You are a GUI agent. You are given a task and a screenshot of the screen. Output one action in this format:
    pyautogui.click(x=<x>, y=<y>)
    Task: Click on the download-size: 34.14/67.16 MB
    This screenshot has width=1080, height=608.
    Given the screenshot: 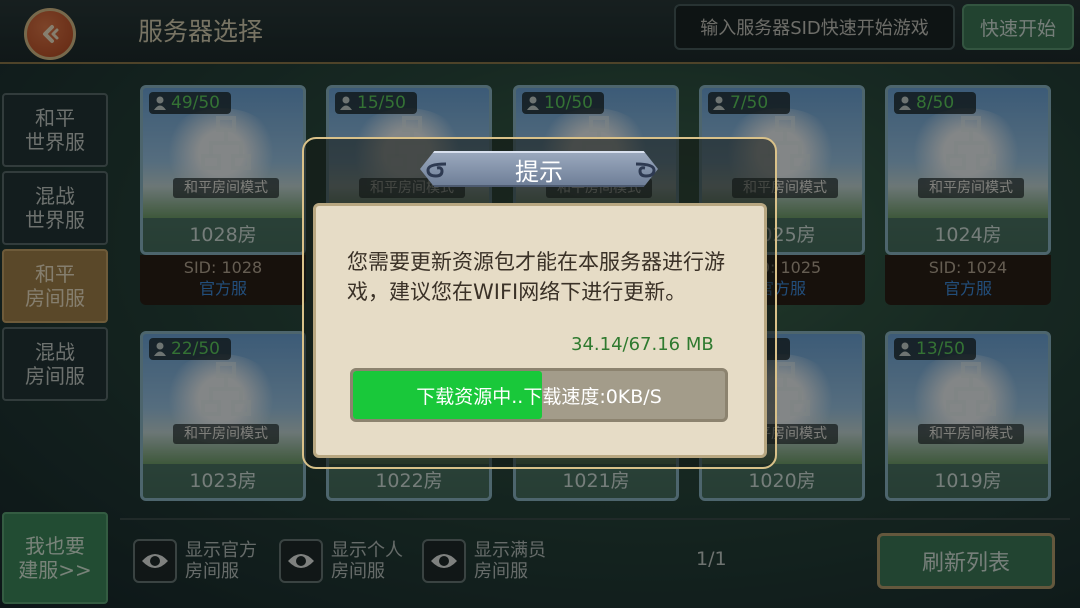 What is the action you would take?
    pyautogui.click(x=642, y=344)
    